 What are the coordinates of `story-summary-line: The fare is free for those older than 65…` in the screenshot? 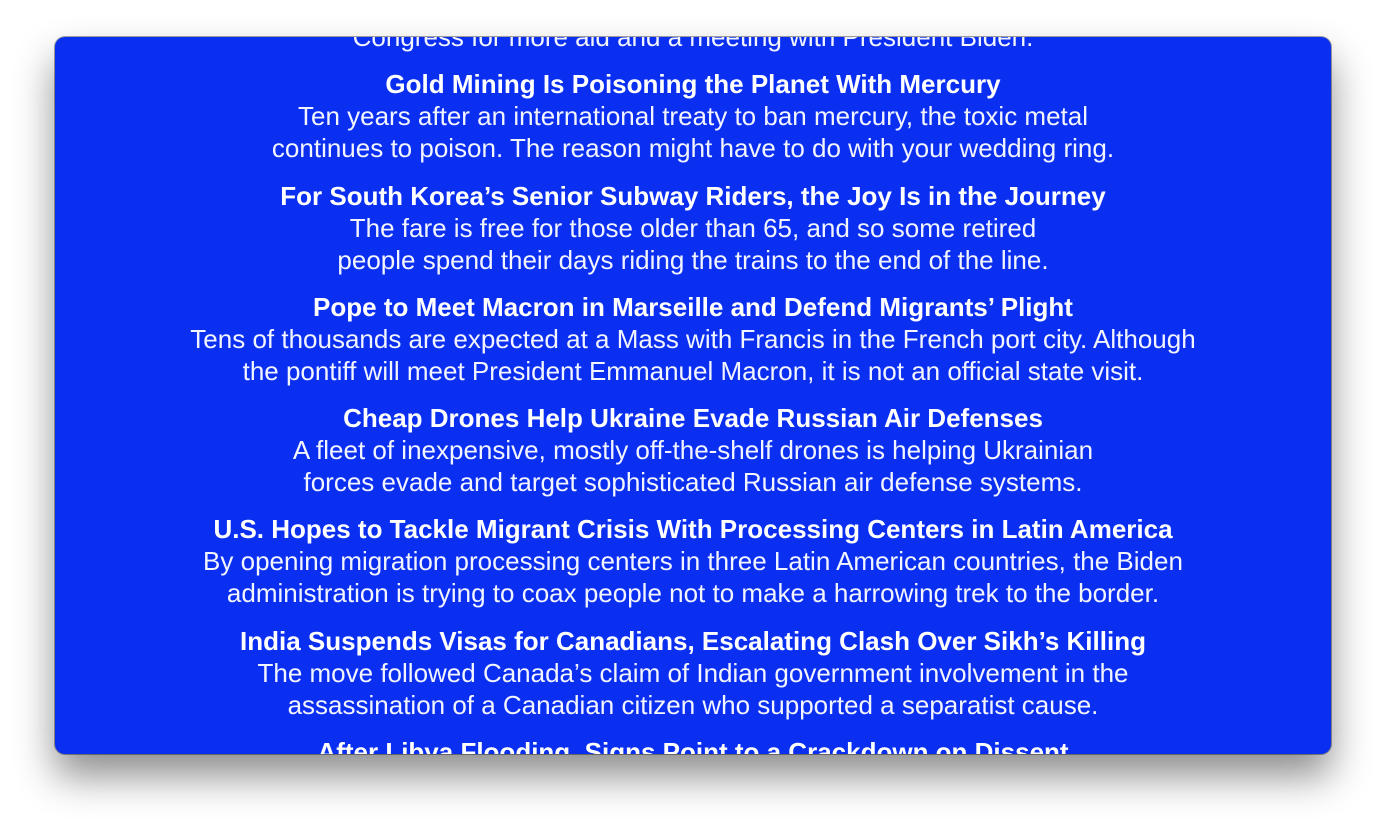 It's located at (693, 227).